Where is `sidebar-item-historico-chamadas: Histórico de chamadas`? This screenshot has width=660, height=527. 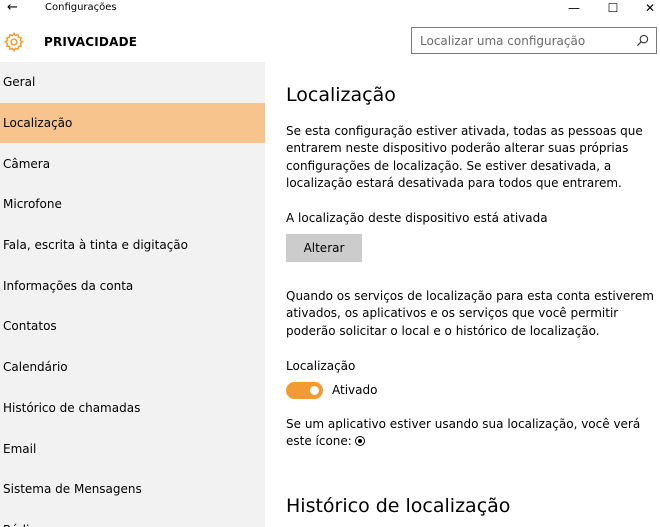 sidebar-item-historico-chamadas: Histórico de chamadas is located at coordinates (132, 408).